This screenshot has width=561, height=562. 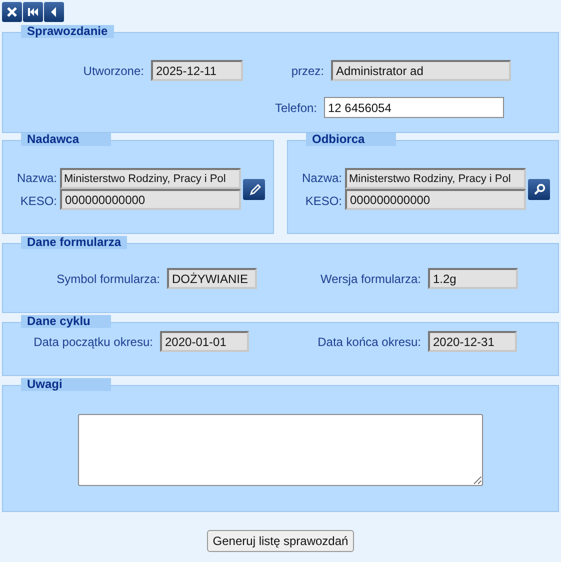 What do you see at coordinates (370, 279) in the screenshot?
I see `field-label: Wersja formularza:` at bounding box center [370, 279].